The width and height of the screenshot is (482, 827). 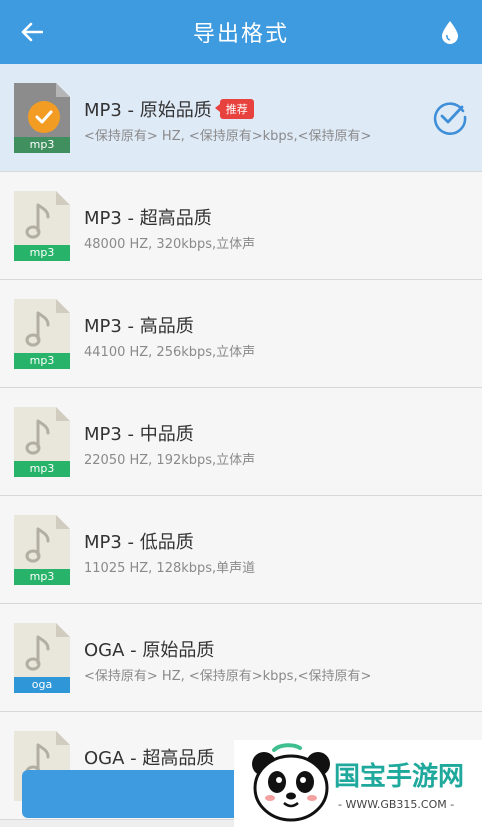 I want to click on format-name: MP3 - 中品质, so click(x=139, y=434).